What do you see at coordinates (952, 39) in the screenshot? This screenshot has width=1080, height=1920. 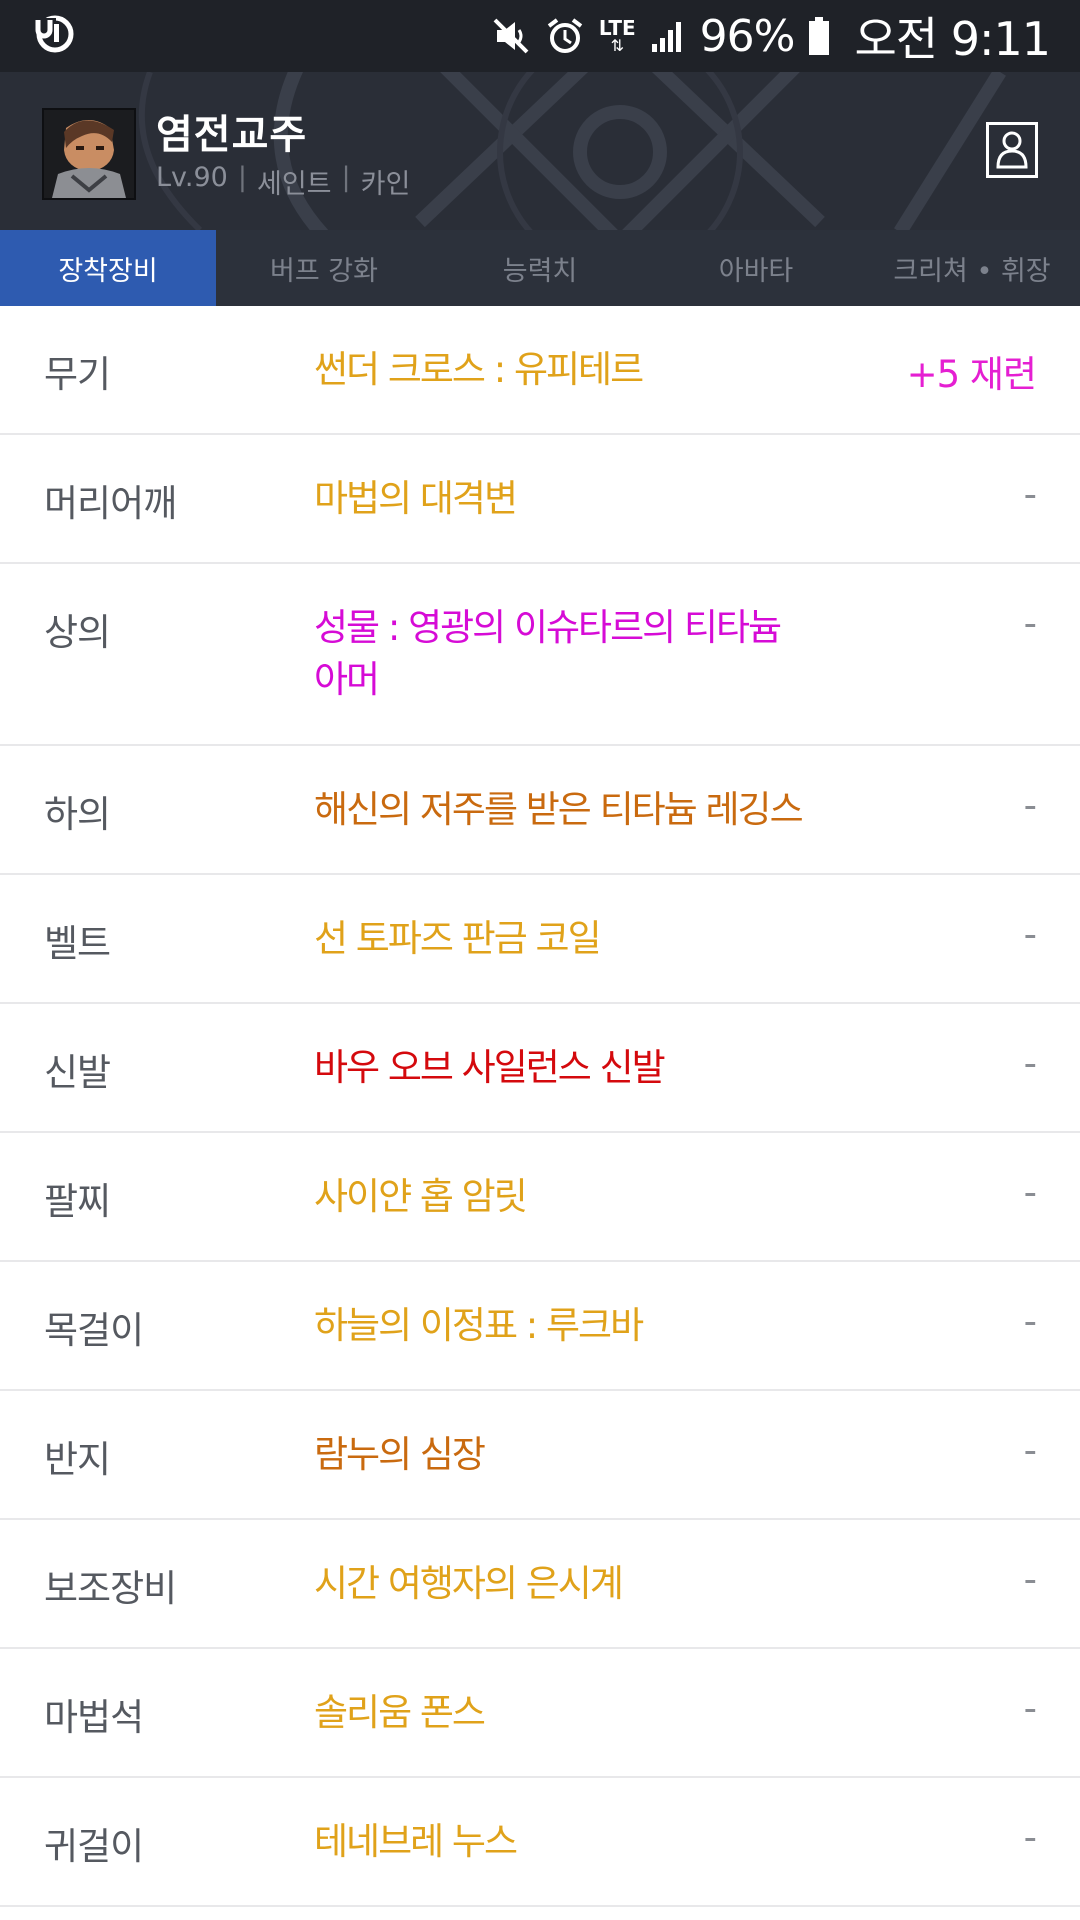 I see `clock: 오전 9:11` at bounding box center [952, 39].